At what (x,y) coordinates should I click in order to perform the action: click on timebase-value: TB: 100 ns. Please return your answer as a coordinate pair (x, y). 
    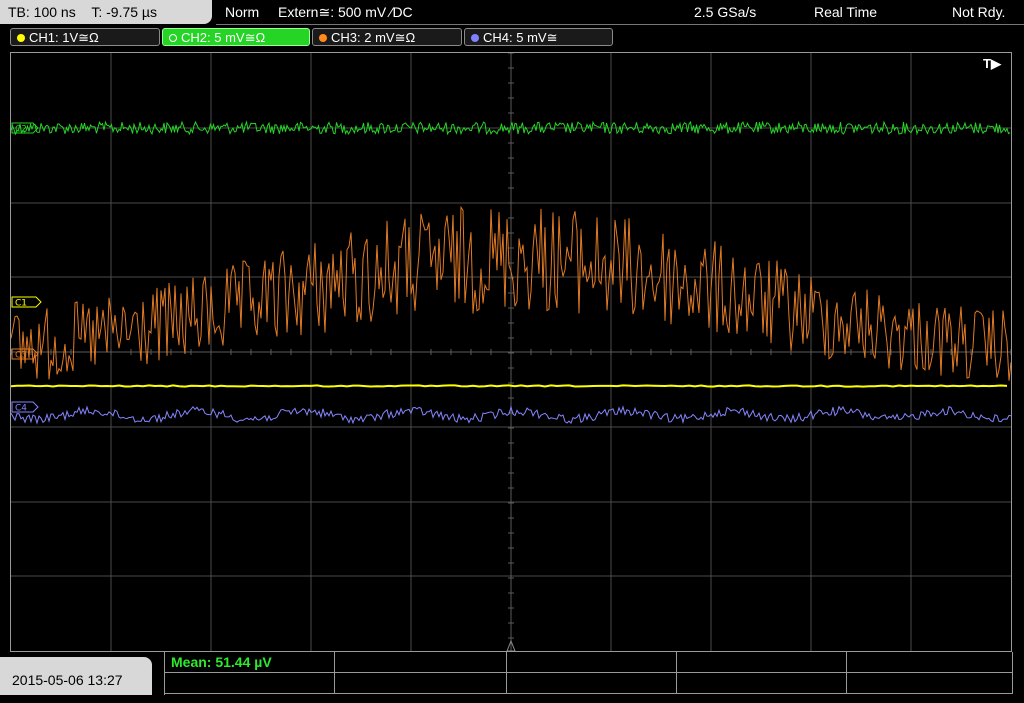
    Looking at the image, I should click on (42, 12).